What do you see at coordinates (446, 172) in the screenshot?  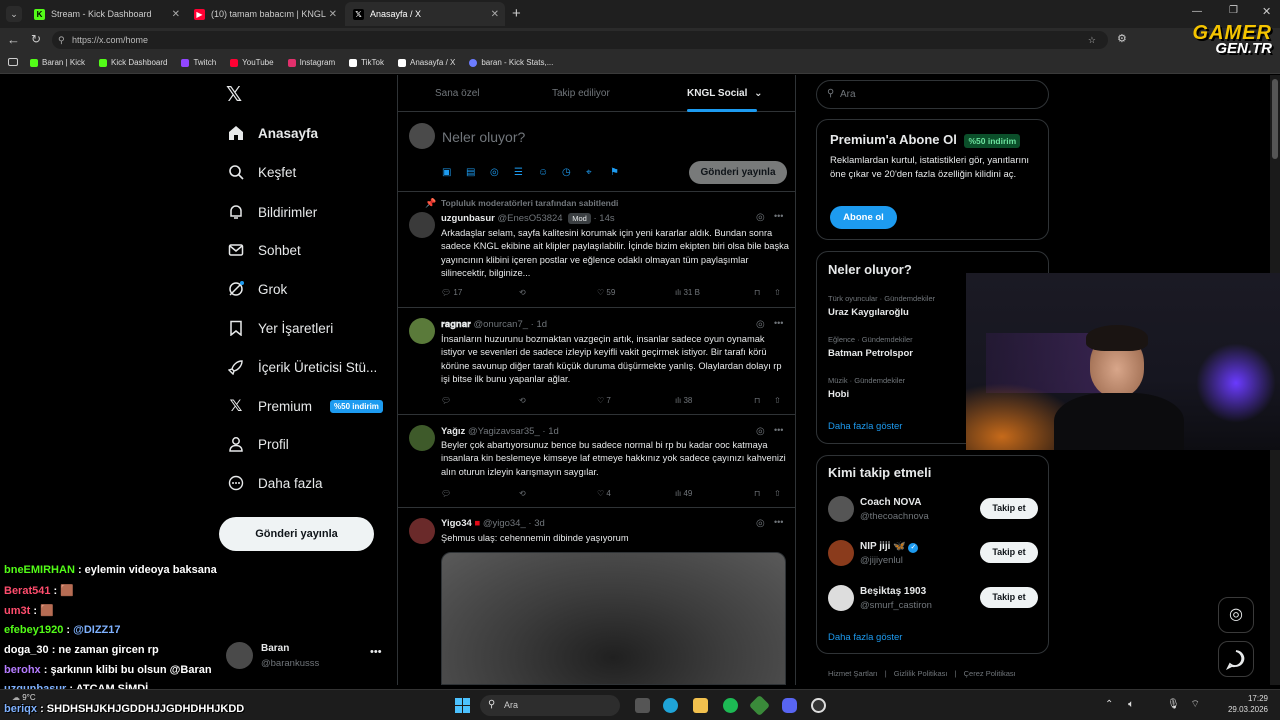 I see `image-icon: ▣` at bounding box center [446, 172].